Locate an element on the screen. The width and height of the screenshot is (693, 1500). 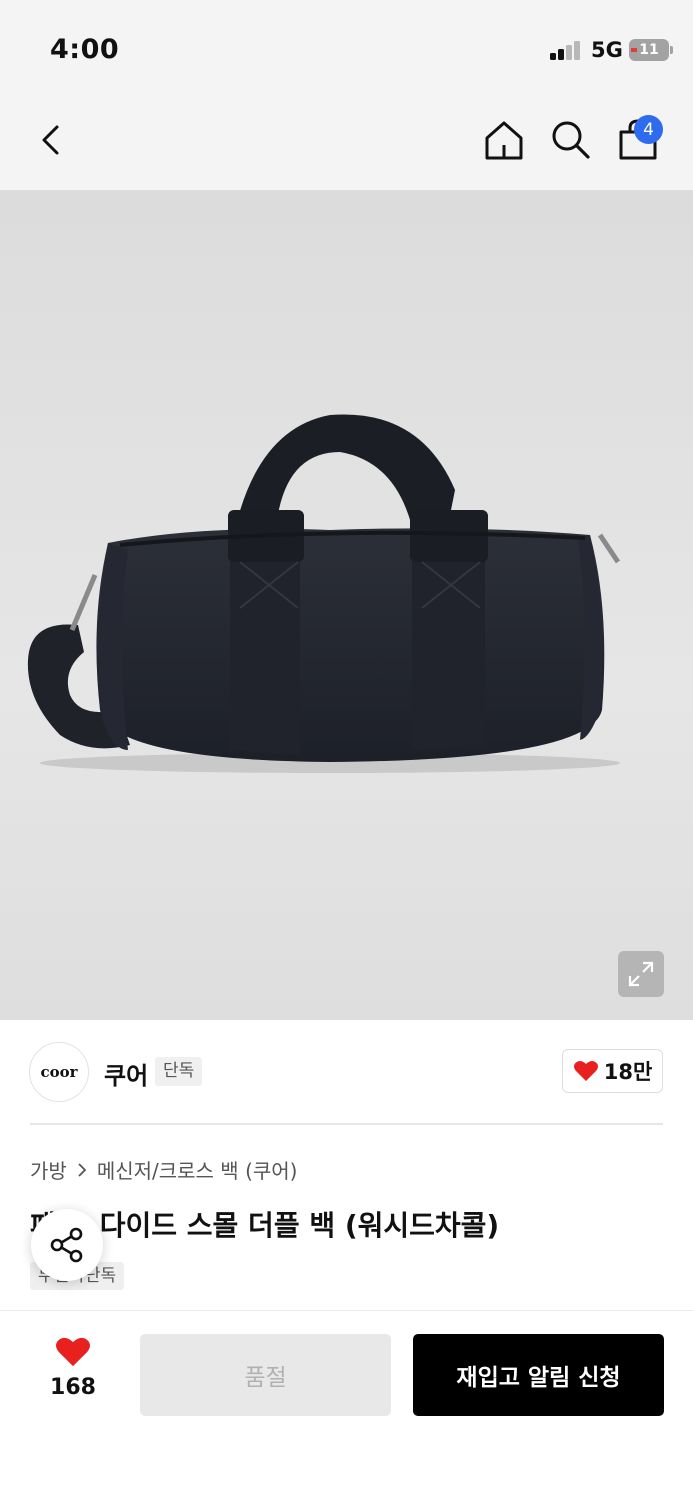
wish-button: 168 is located at coordinates (73, 1375).